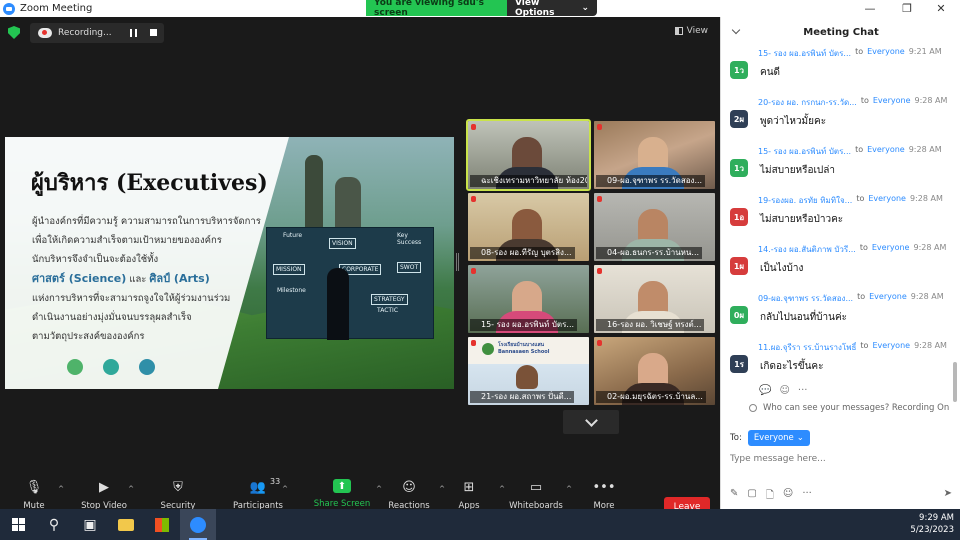 The height and width of the screenshot is (540, 960). I want to click on privacy-note: Who can see your messages? Recording On, so click(849, 408).